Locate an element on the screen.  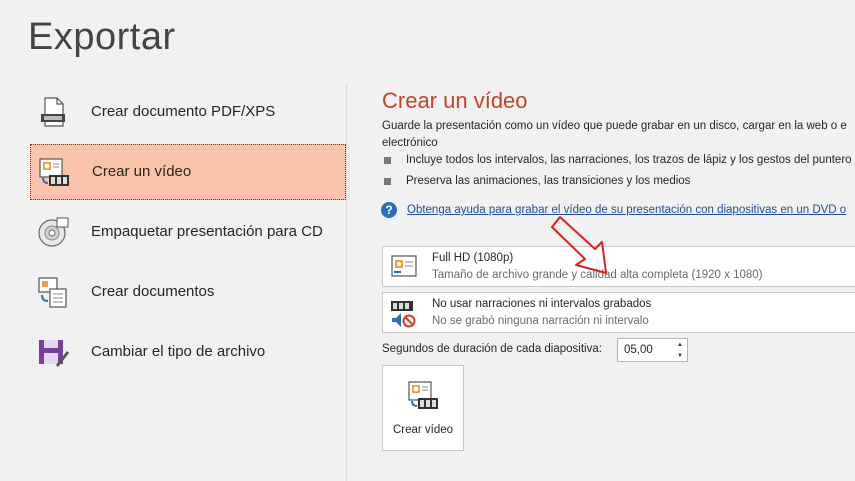
presentation-quality-icon is located at coordinates (404, 265).